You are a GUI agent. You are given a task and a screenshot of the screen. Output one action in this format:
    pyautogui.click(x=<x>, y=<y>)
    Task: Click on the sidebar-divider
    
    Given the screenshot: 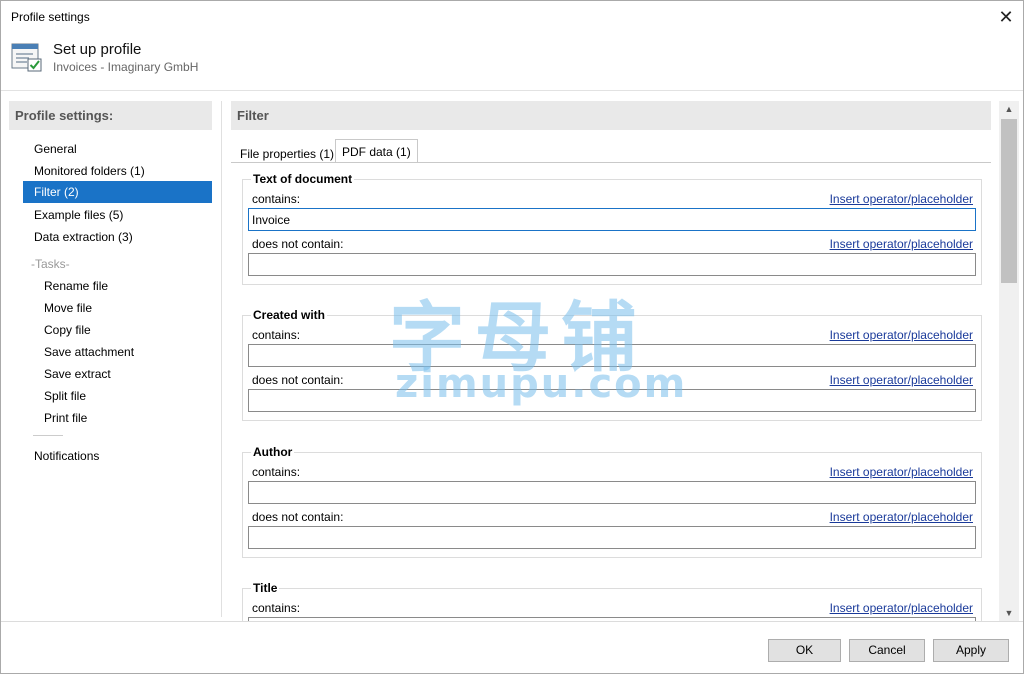 What is the action you would take?
    pyautogui.click(x=48, y=435)
    